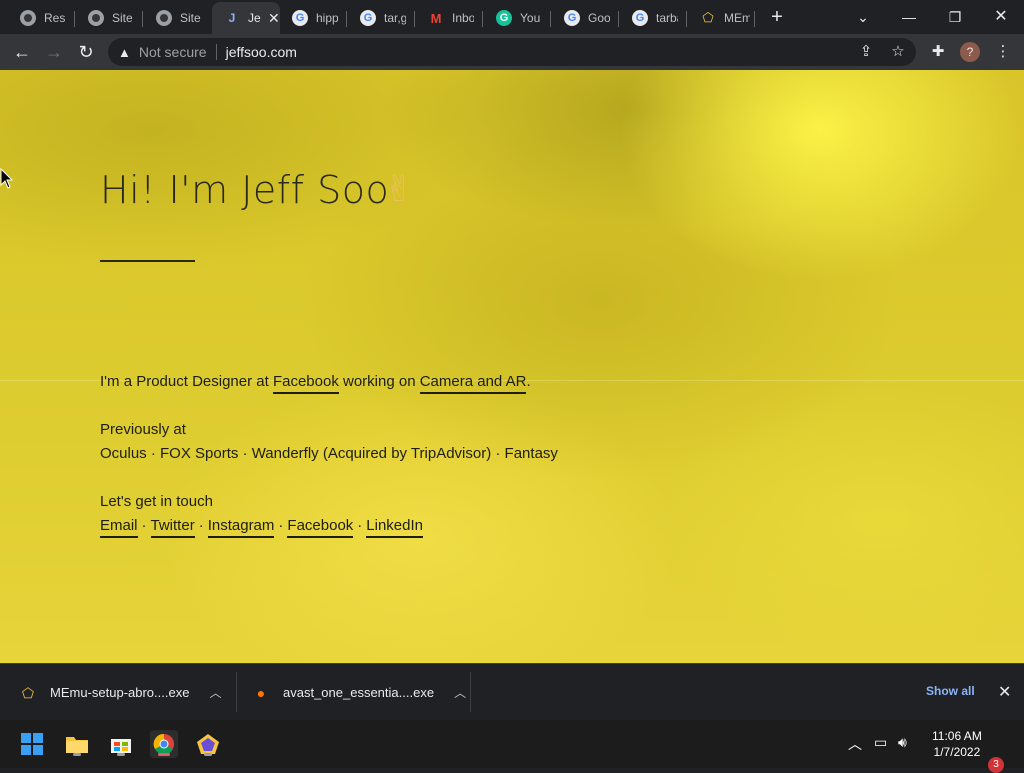 This screenshot has height=773, width=1024. Describe the element at coordinates (955, 17) in the screenshot. I see `restore-window-icon: ❐` at that location.